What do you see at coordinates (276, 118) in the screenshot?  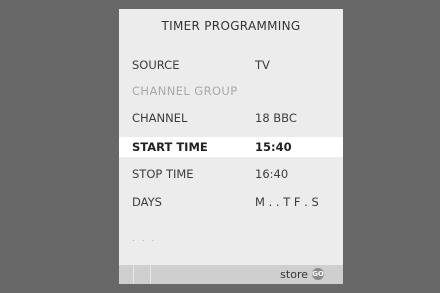 I see `channel-value: 18 BBC` at bounding box center [276, 118].